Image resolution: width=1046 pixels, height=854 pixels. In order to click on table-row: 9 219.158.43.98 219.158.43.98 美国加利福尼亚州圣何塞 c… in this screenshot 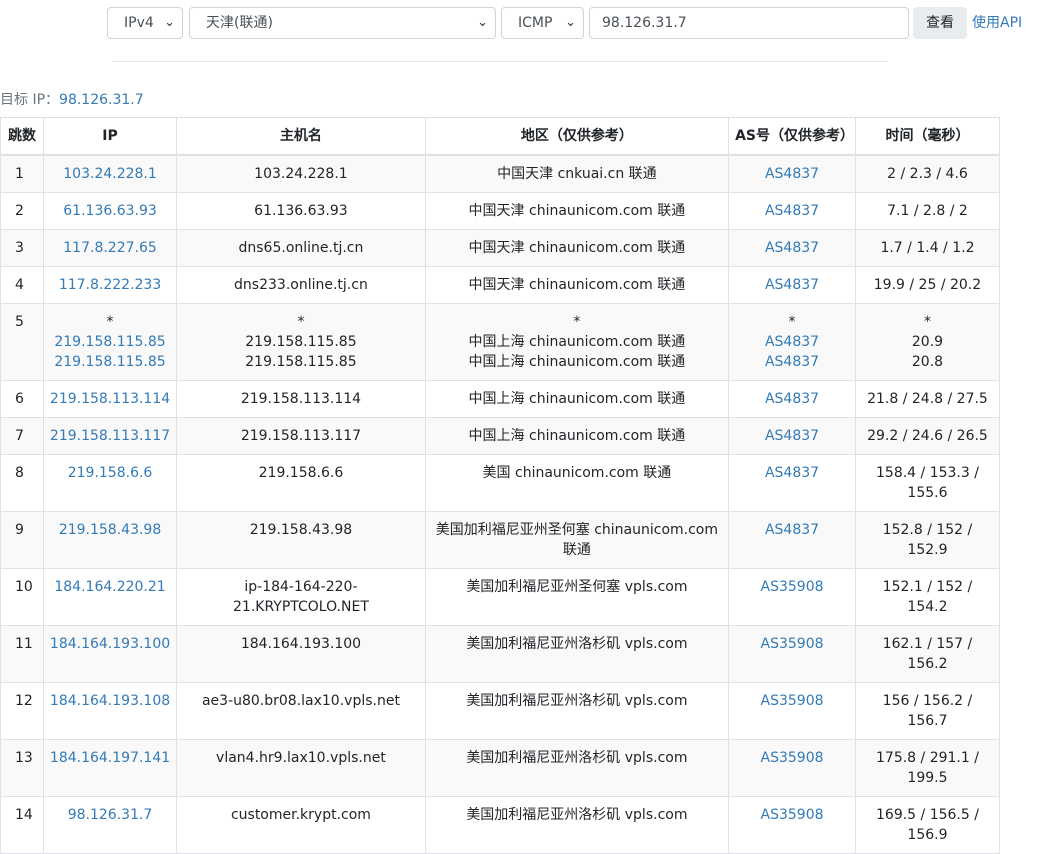, I will do `click(500, 540)`.